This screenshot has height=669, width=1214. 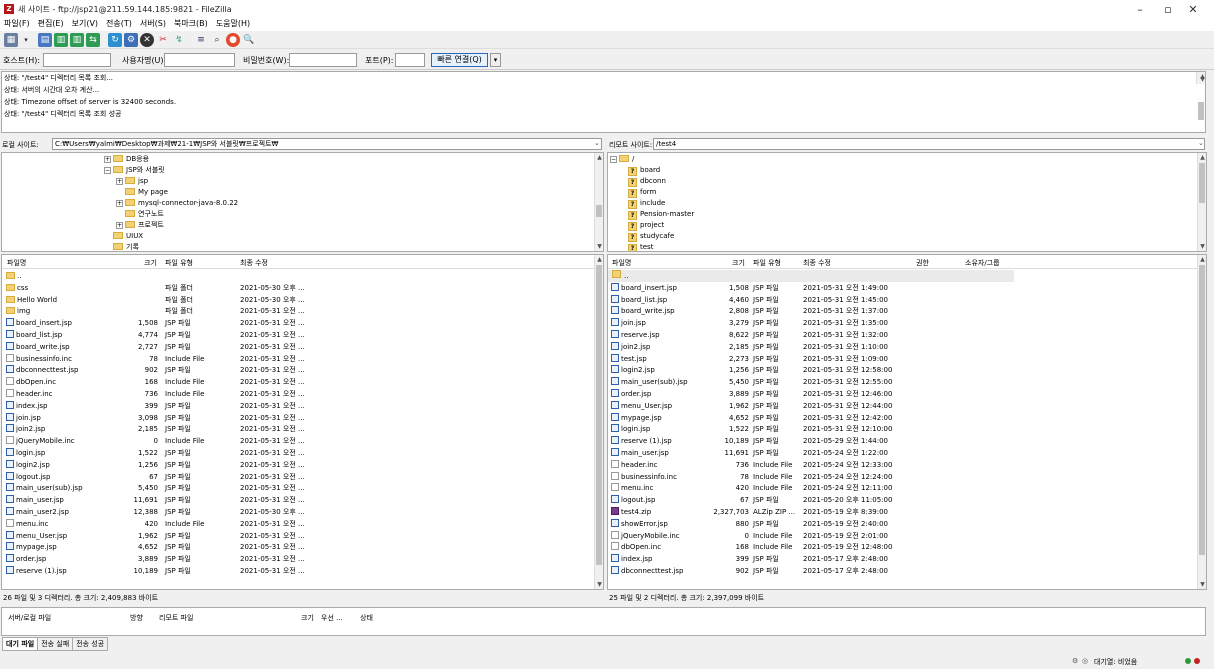 I want to click on log-scrollbar: ▲ ▼, so click(x=1201, y=96).